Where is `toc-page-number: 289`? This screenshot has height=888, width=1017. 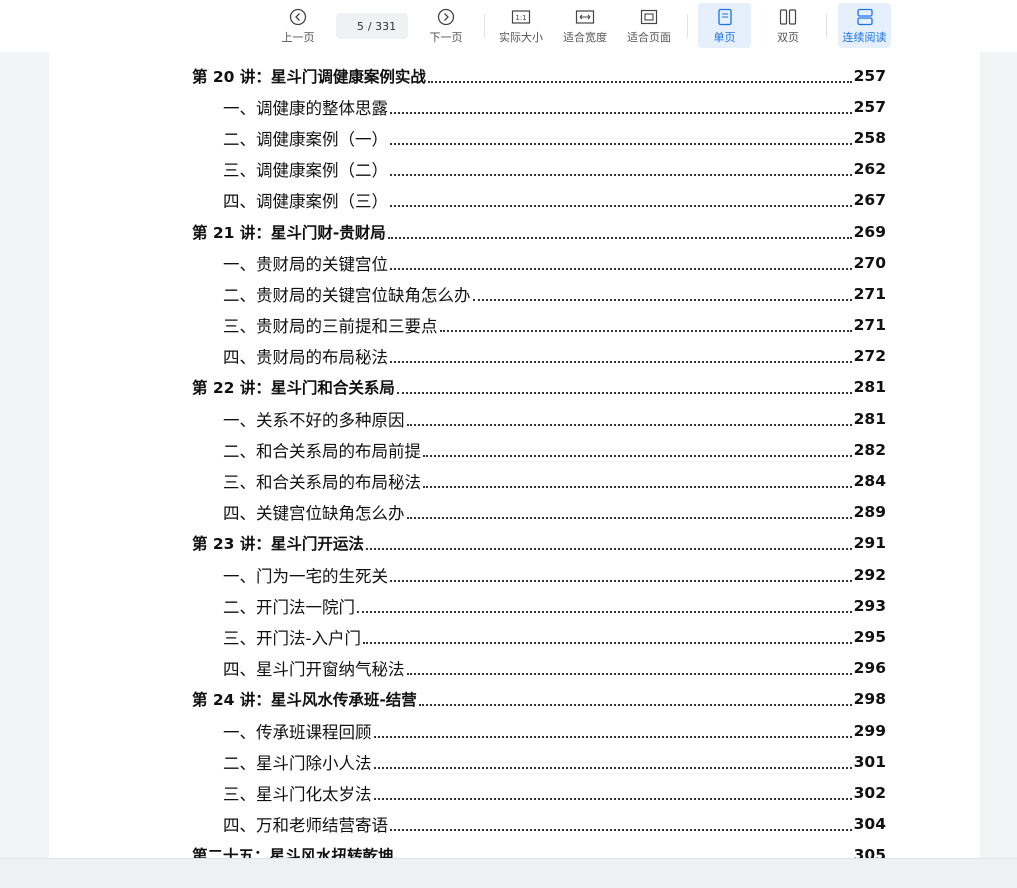 toc-page-number: 289 is located at coordinates (869, 512).